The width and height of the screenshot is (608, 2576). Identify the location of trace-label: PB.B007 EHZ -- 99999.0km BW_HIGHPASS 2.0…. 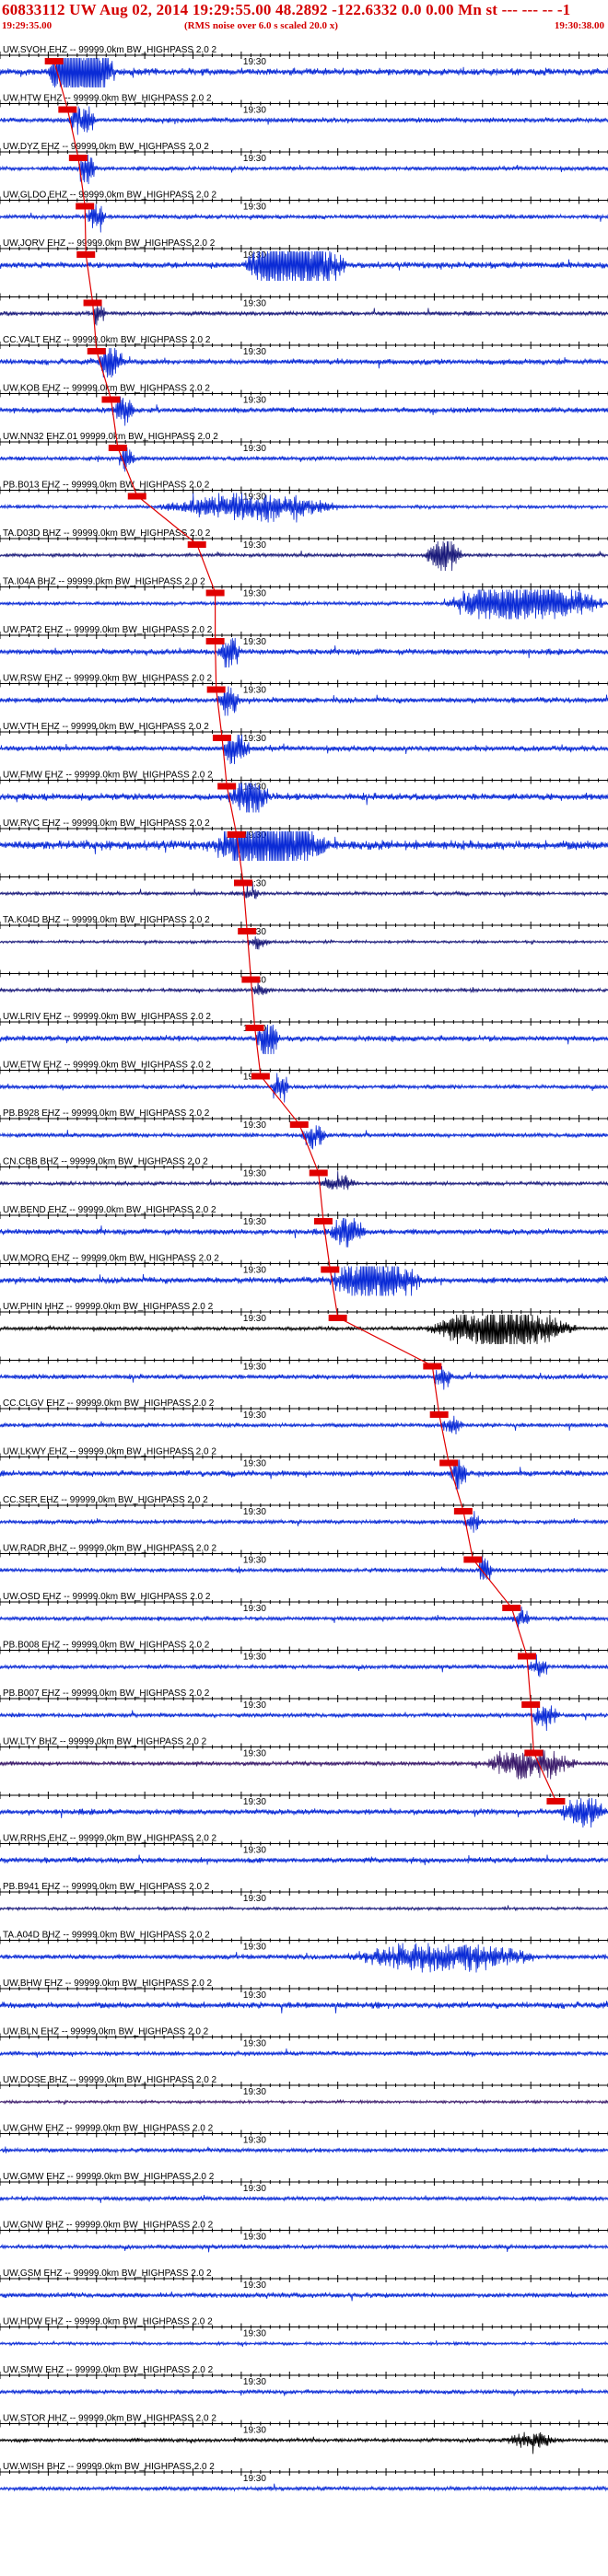
(106, 1693).